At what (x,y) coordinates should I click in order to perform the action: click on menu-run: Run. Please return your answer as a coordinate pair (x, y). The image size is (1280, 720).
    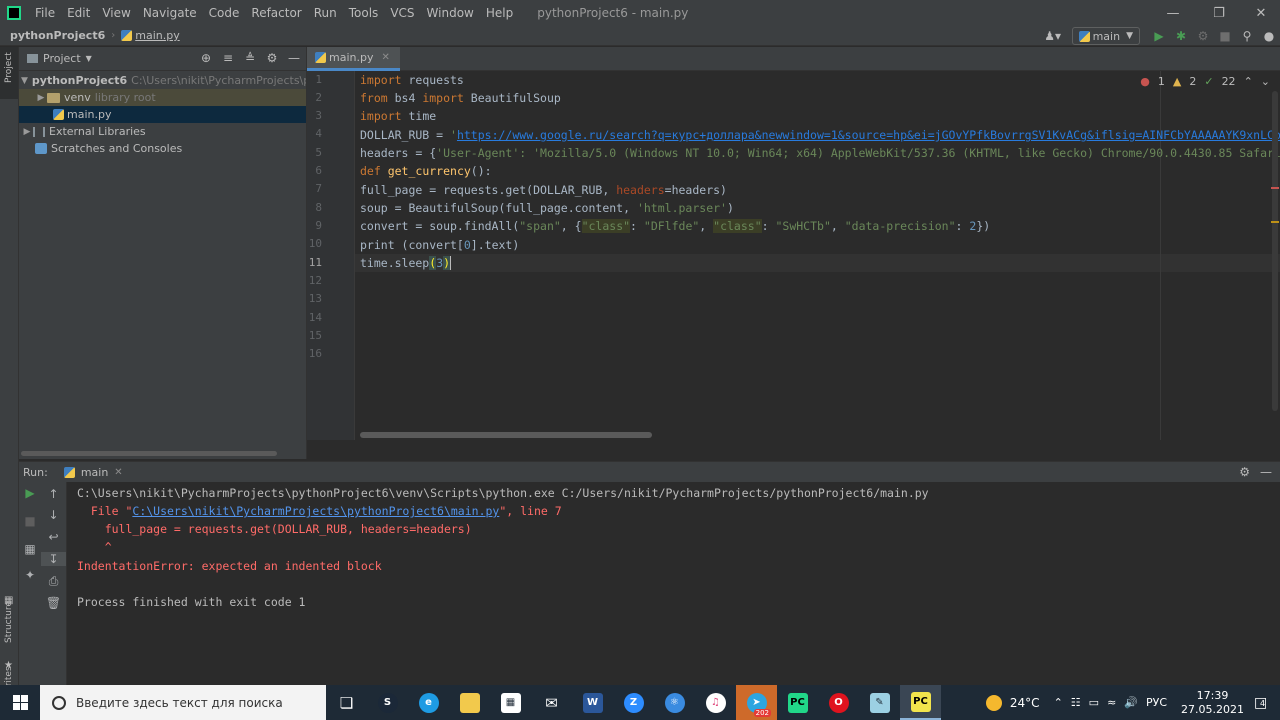
    Looking at the image, I should click on (325, 13).